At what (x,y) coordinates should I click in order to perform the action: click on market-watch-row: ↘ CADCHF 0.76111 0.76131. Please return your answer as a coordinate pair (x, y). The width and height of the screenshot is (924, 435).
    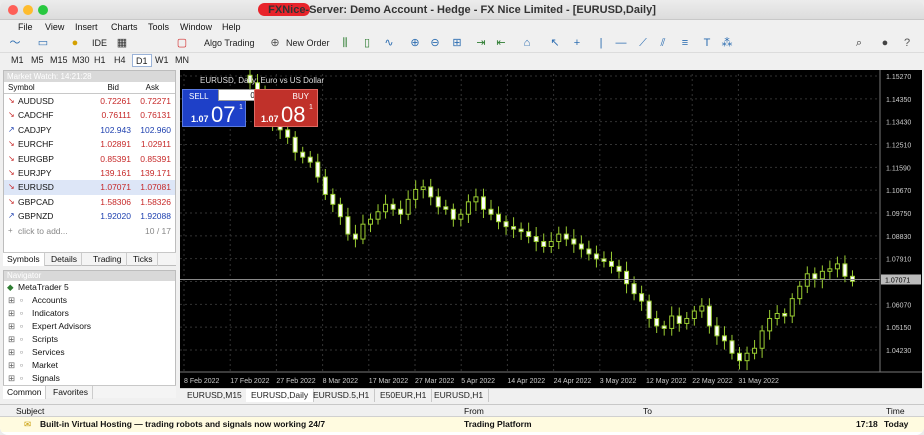
    Looking at the image, I should click on (89, 115).